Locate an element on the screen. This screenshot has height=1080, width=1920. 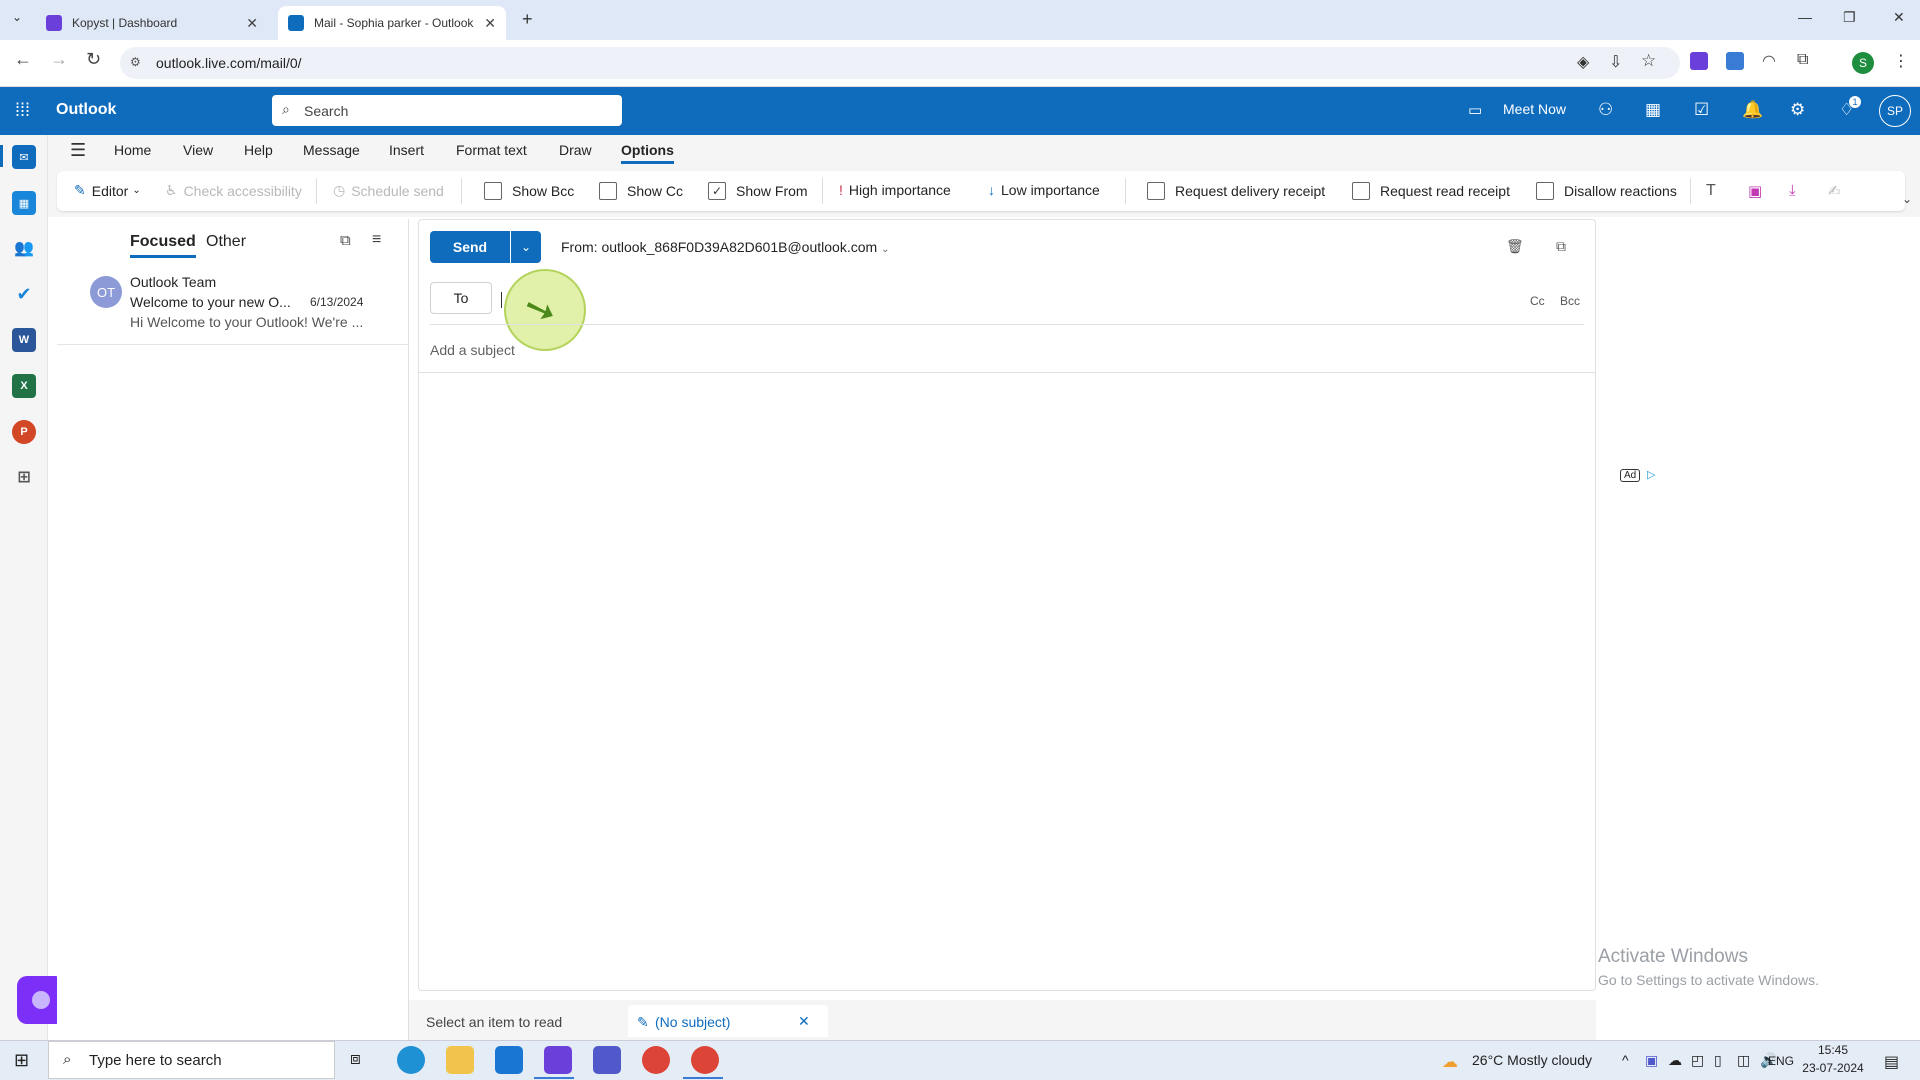
teams-tray-icon: ▣ is located at coordinates (1651, 1060).